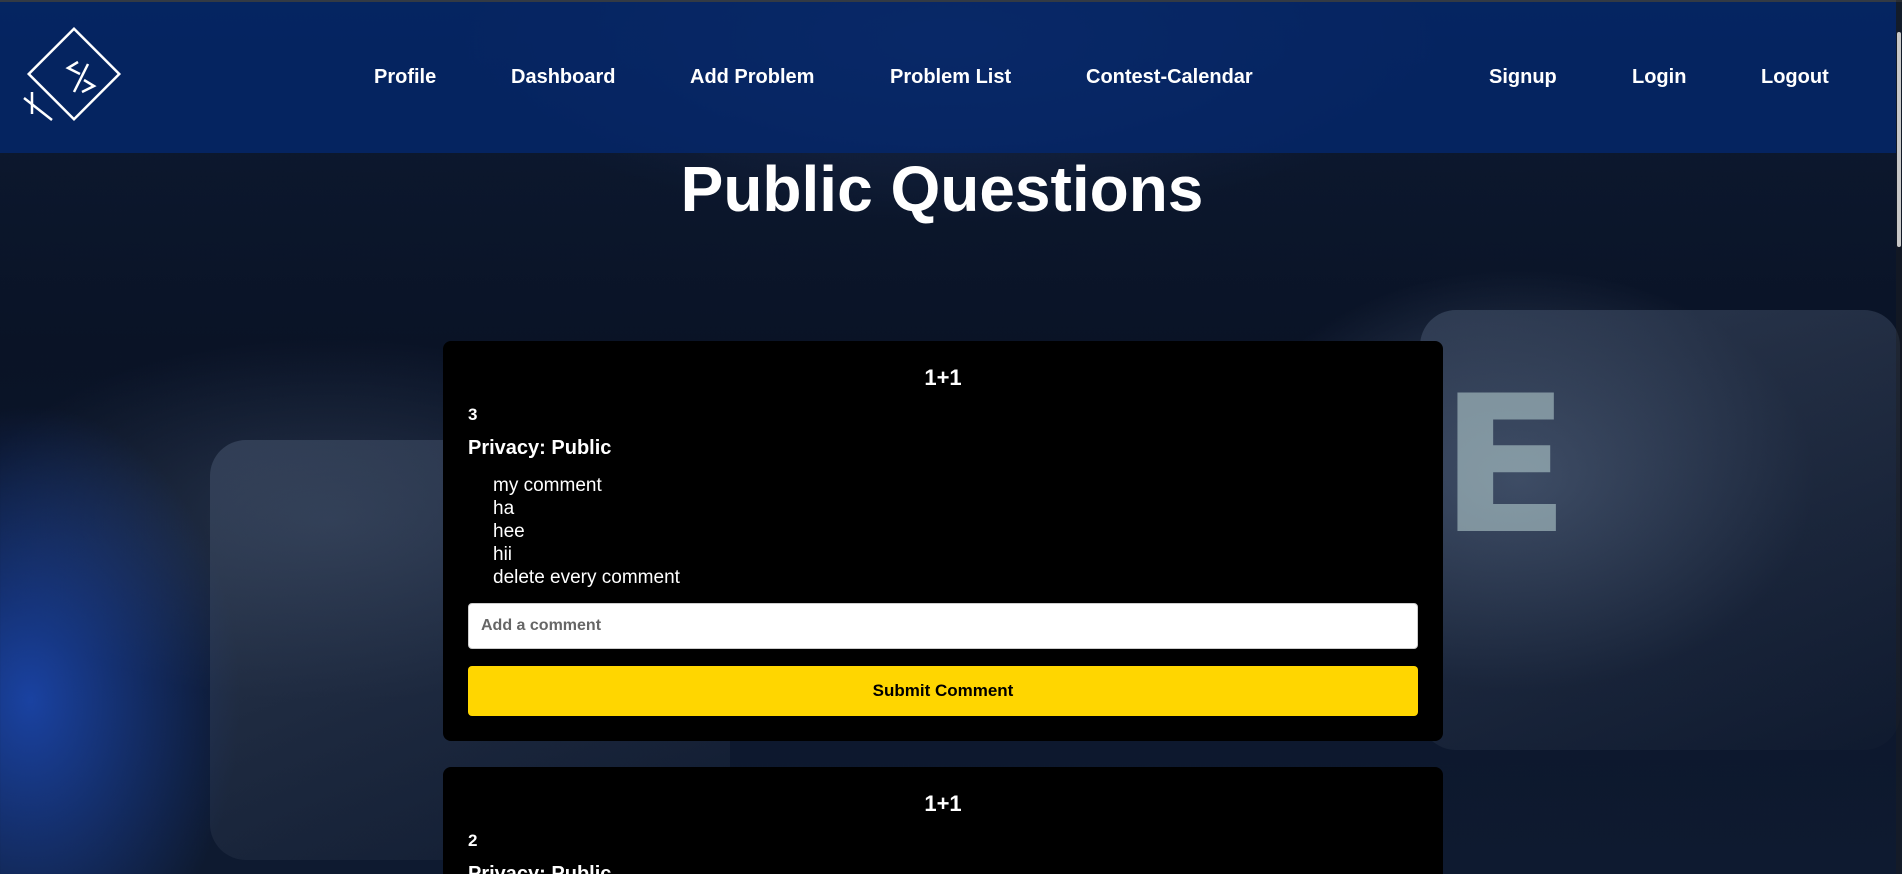  I want to click on question-description: 3, so click(473, 414).